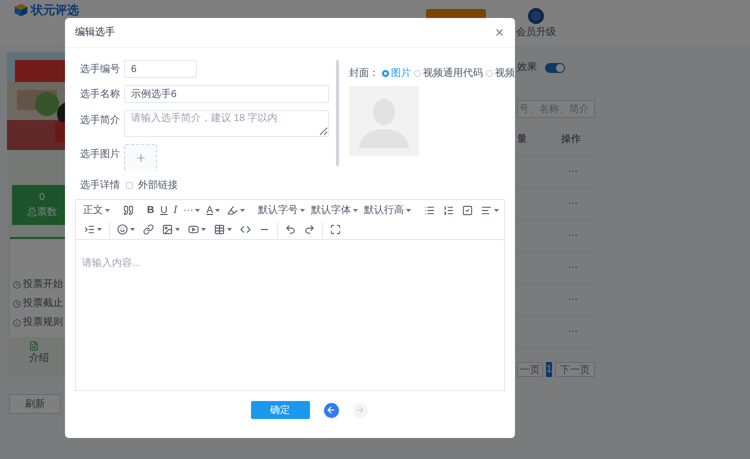 The width and height of the screenshot is (750, 459). I want to click on page-button: 1, so click(549, 369).